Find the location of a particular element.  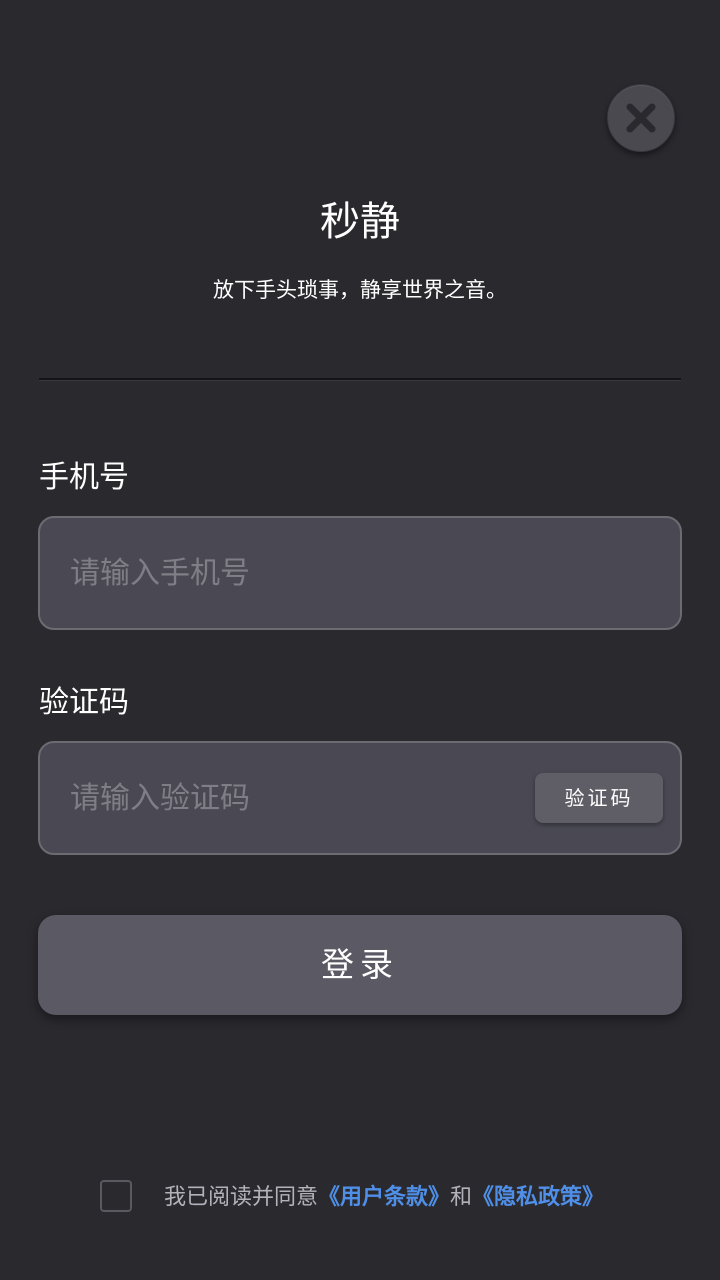

phone-input is located at coordinates (300, 573).